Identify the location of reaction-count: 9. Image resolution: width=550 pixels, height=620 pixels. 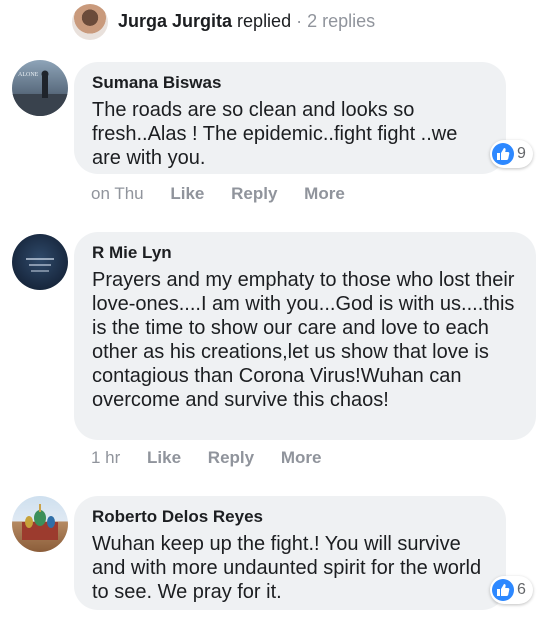
(521, 153).